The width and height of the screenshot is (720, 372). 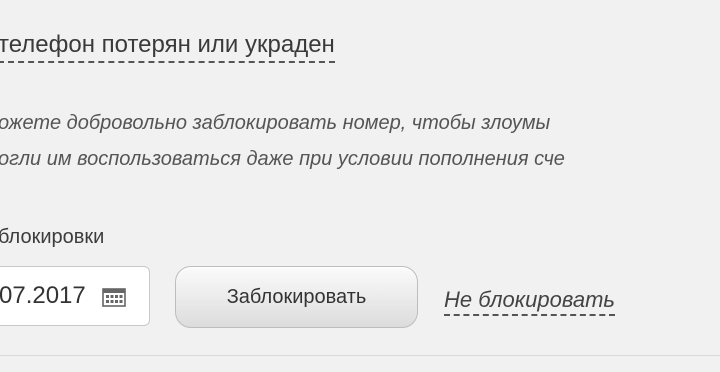 I want to click on block-date-input: 07.2017, so click(x=75, y=296).